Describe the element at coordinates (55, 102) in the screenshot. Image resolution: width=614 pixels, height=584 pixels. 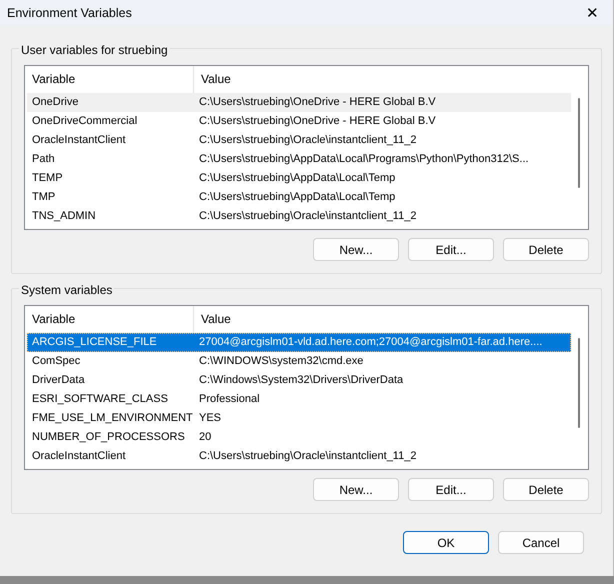
I see `variable-name: OneDrive` at that location.